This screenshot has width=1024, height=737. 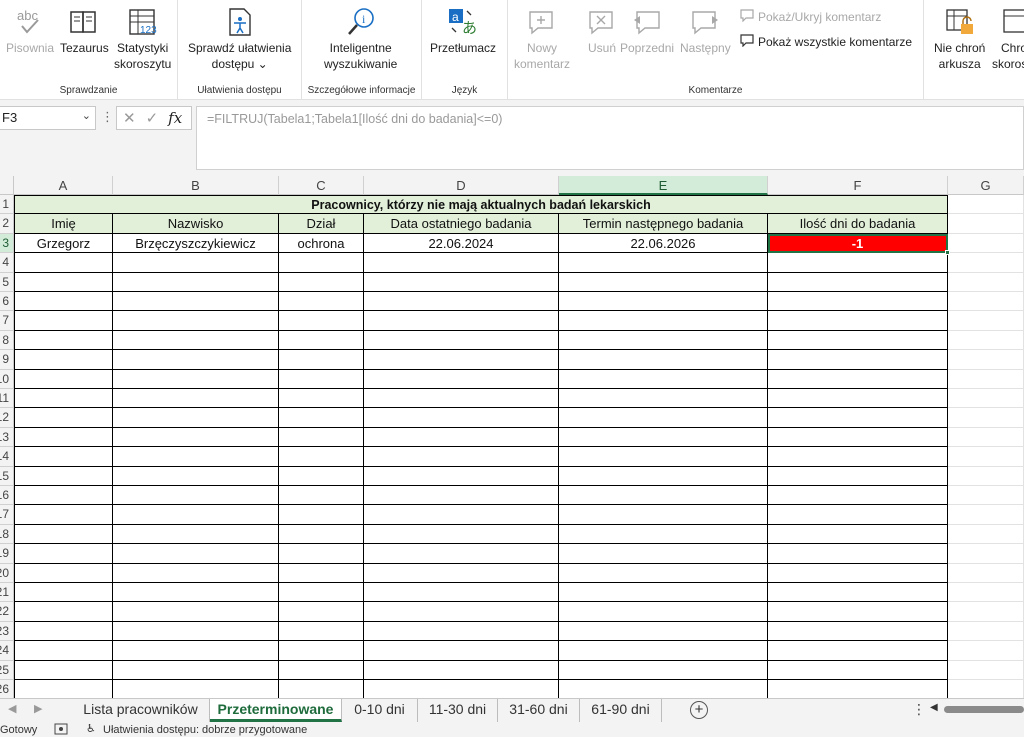 What do you see at coordinates (7, 418) in the screenshot?
I see `row-header: 12` at bounding box center [7, 418].